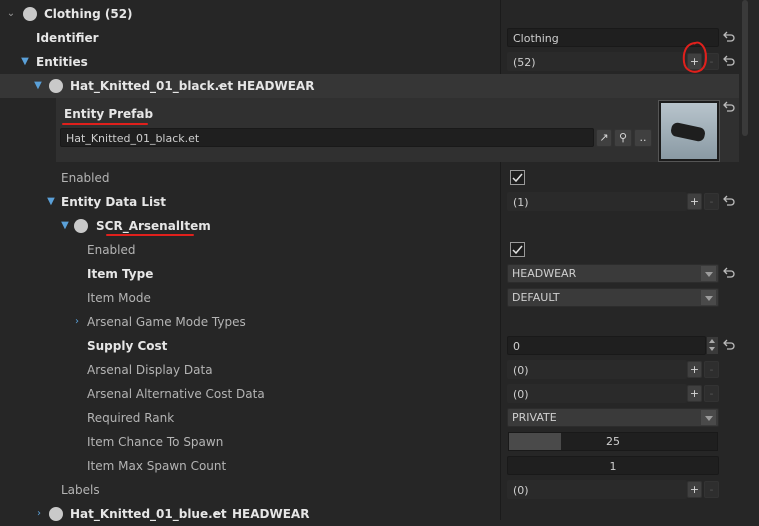 Image resolution: width=759 pixels, height=526 pixels. What do you see at coordinates (613, 273) in the screenshot?
I see `item-type-select: HEADWEAR` at bounding box center [613, 273].